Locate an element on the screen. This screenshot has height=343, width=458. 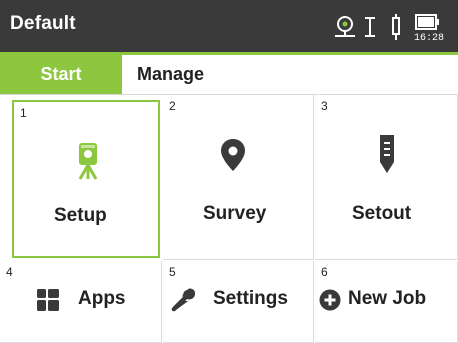
tile-label: Setup is located at coordinates (80, 215).